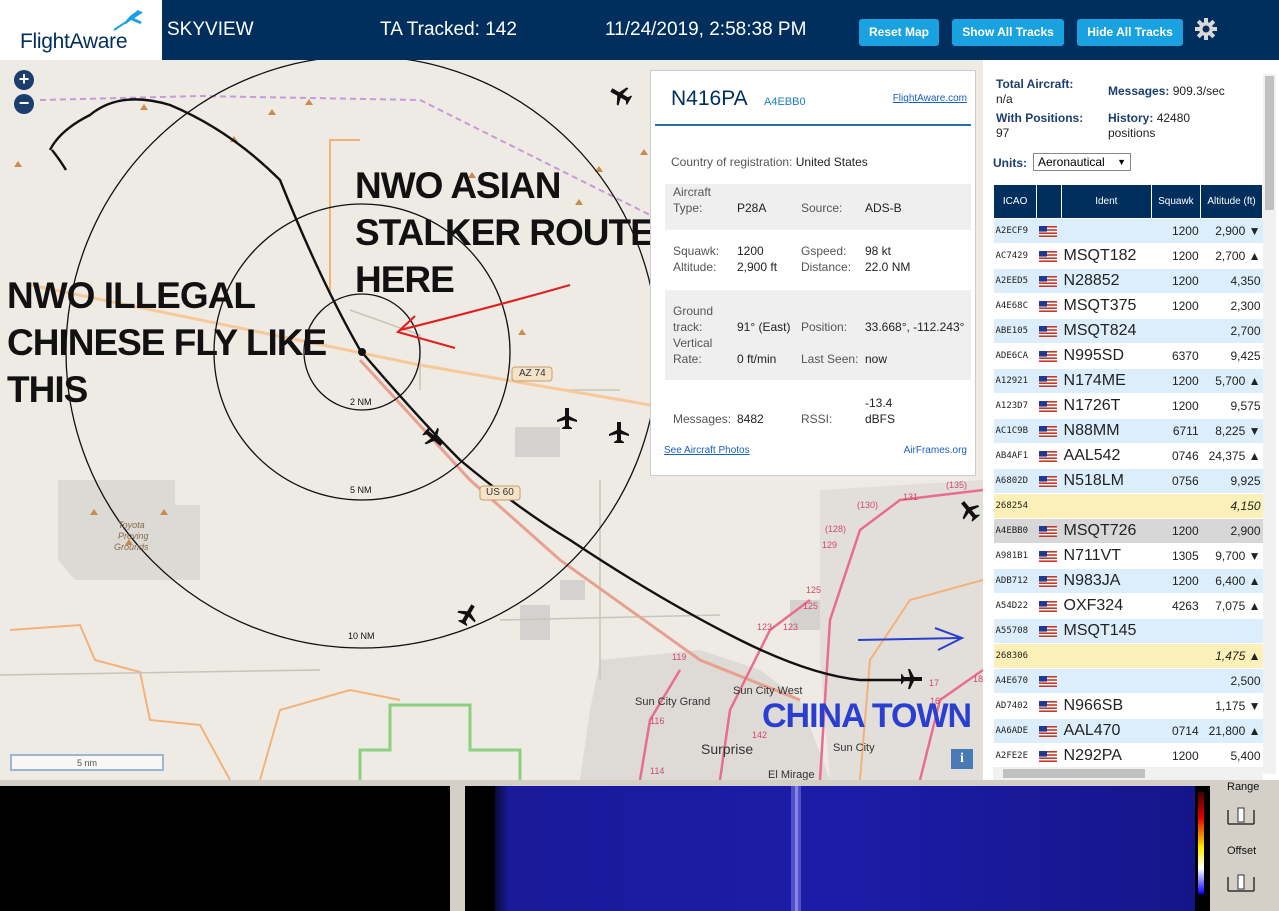  I want to click on messages-value: 8482, so click(750, 419).